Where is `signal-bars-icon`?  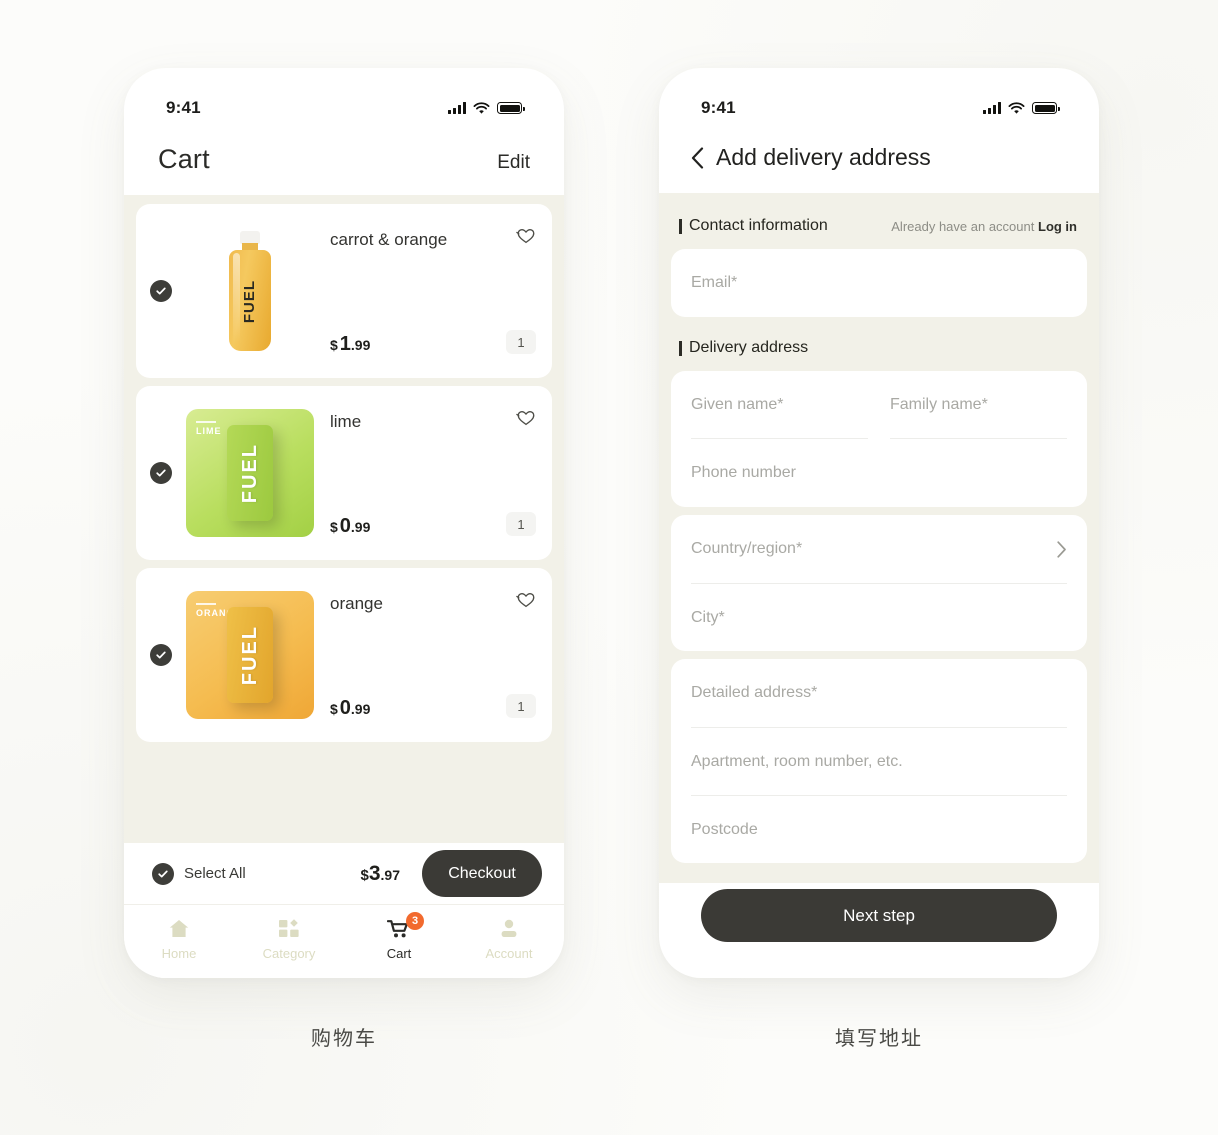 signal-bars-icon is located at coordinates (457, 108).